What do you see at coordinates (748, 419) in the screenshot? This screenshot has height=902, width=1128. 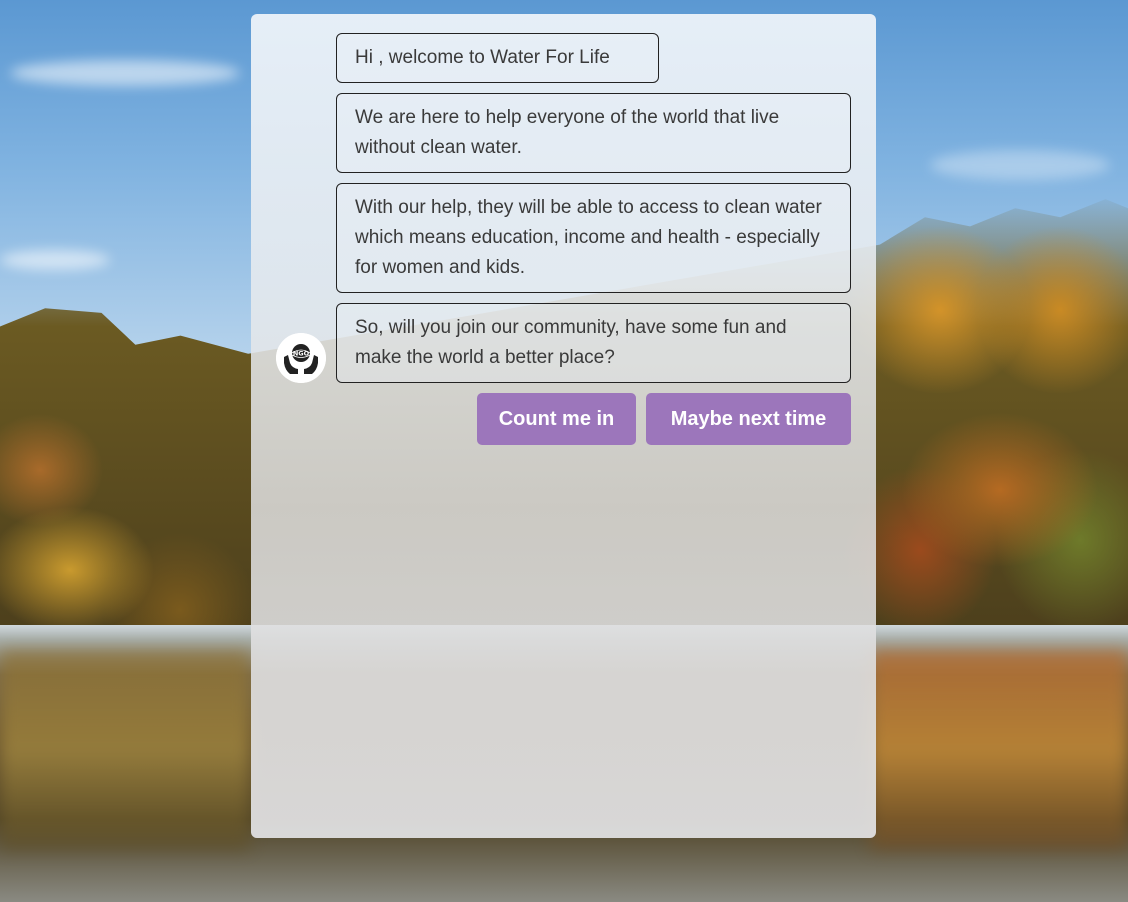 I see `maybe-next-time-button: Maybe next time` at bounding box center [748, 419].